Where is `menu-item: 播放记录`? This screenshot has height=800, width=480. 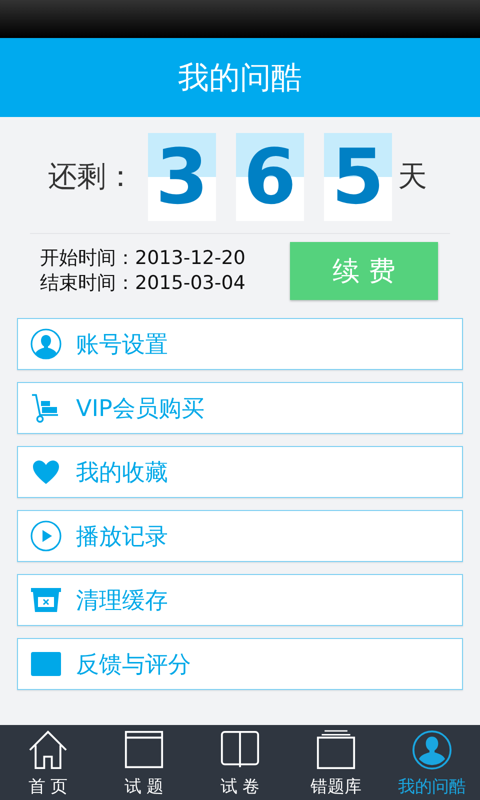 menu-item: 播放记录 is located at coordinates (240, 536).